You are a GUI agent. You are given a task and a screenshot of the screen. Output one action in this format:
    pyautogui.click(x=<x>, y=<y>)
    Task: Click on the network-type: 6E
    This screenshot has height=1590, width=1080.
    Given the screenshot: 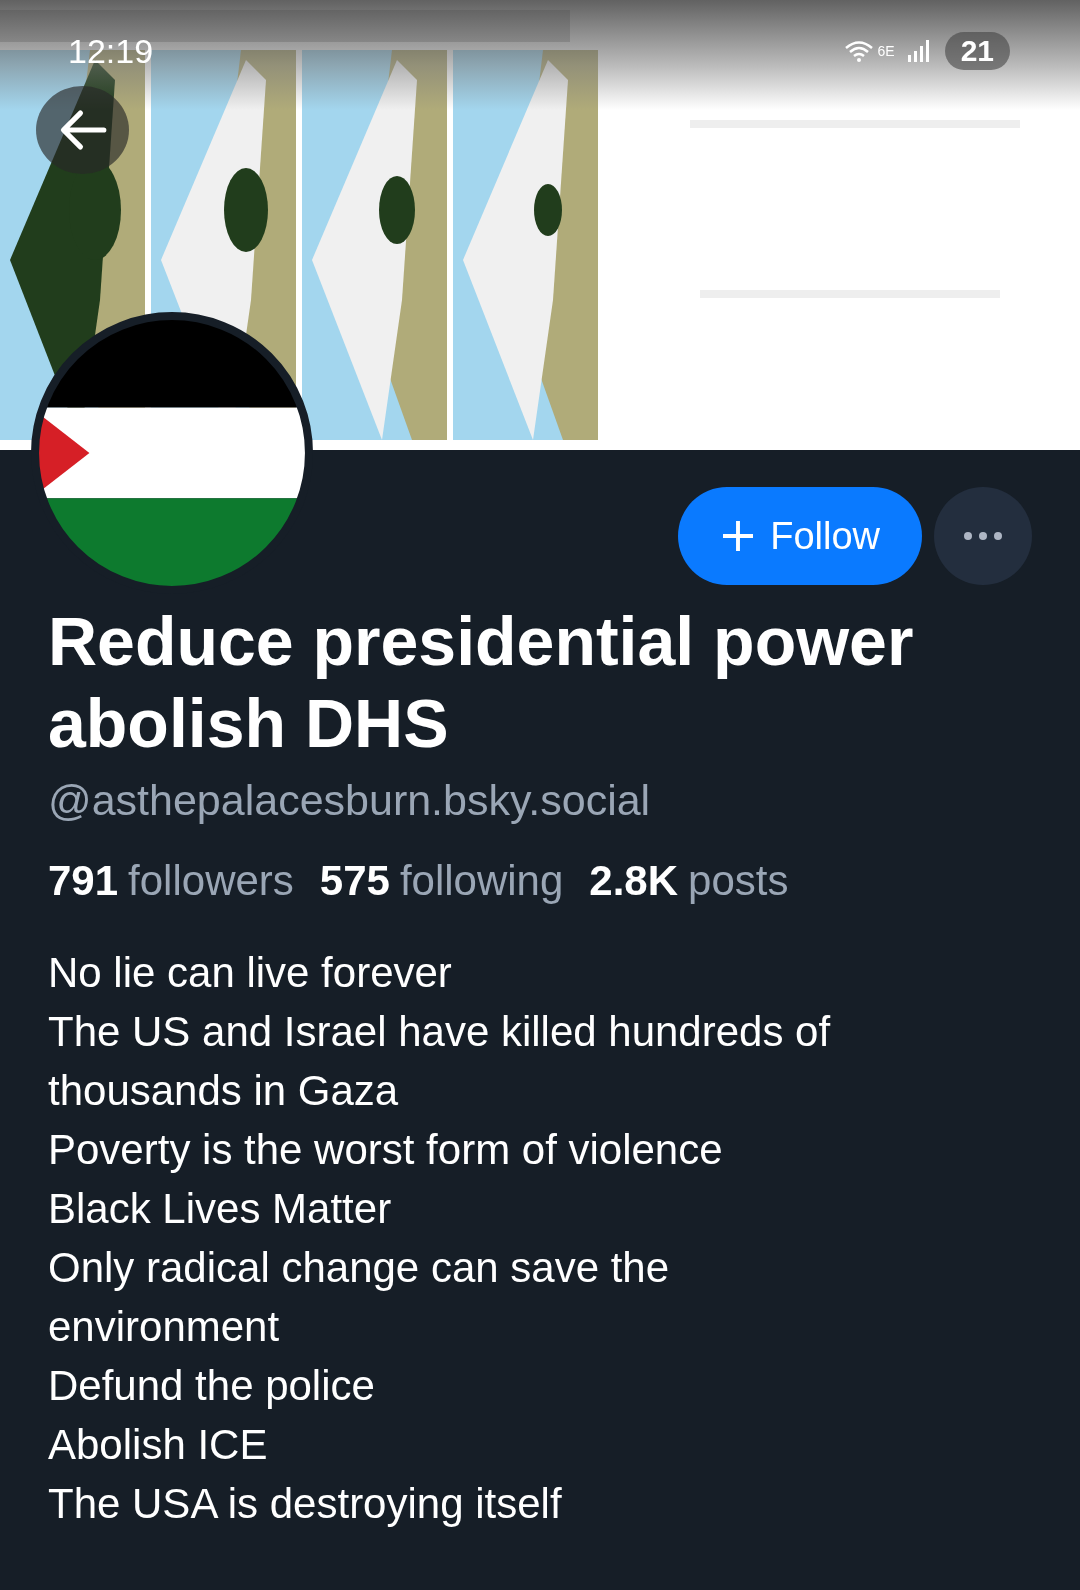 What is the action you would take?
    pyautogui.click(x=886, y=51)
    